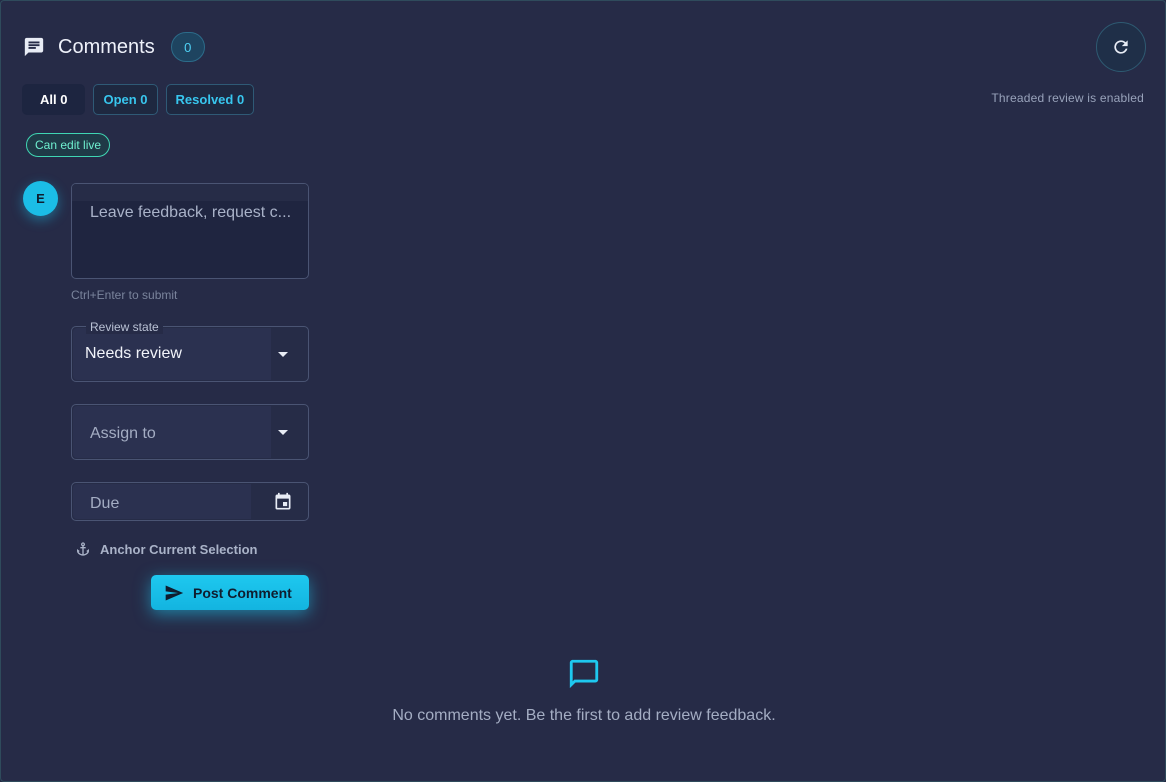 Image resolution: width=1166 pixels, height=782 pixels. I want to click on refresh-icon, so click(1121, 47).